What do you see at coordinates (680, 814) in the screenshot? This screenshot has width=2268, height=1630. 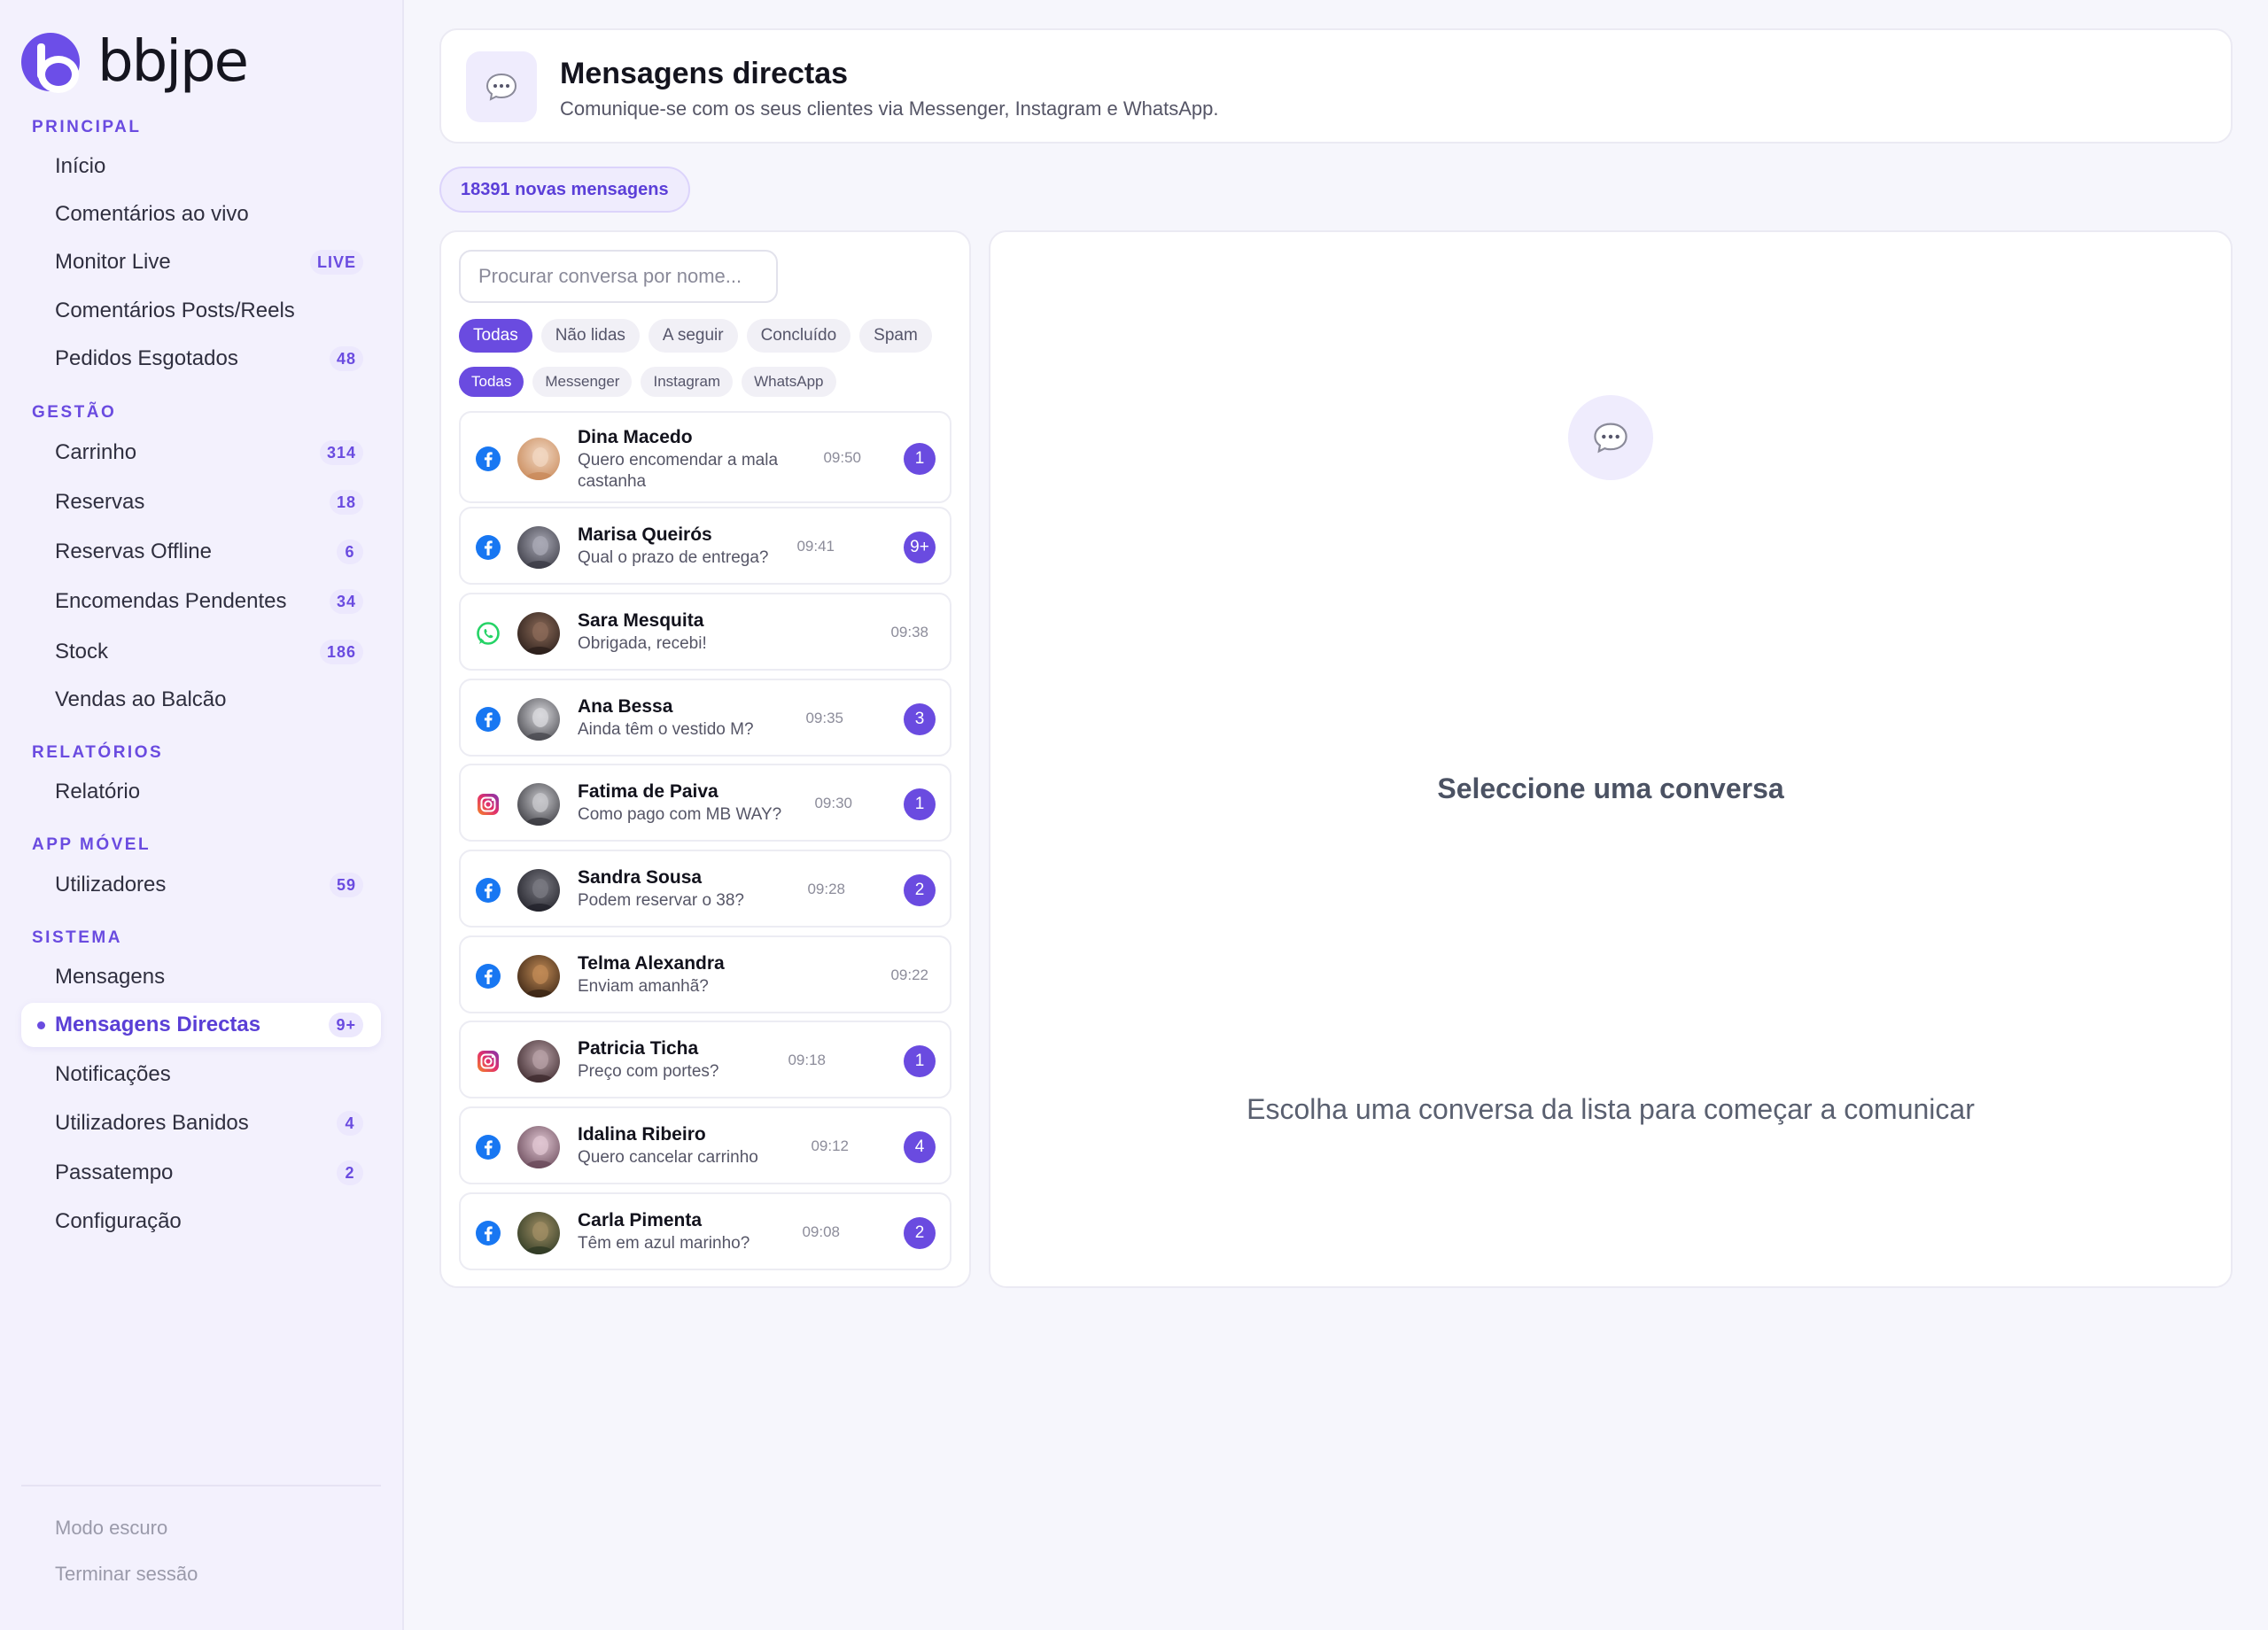 I see `message-preview: Como pago com MB WAY?` at bounding box center [680, 814].